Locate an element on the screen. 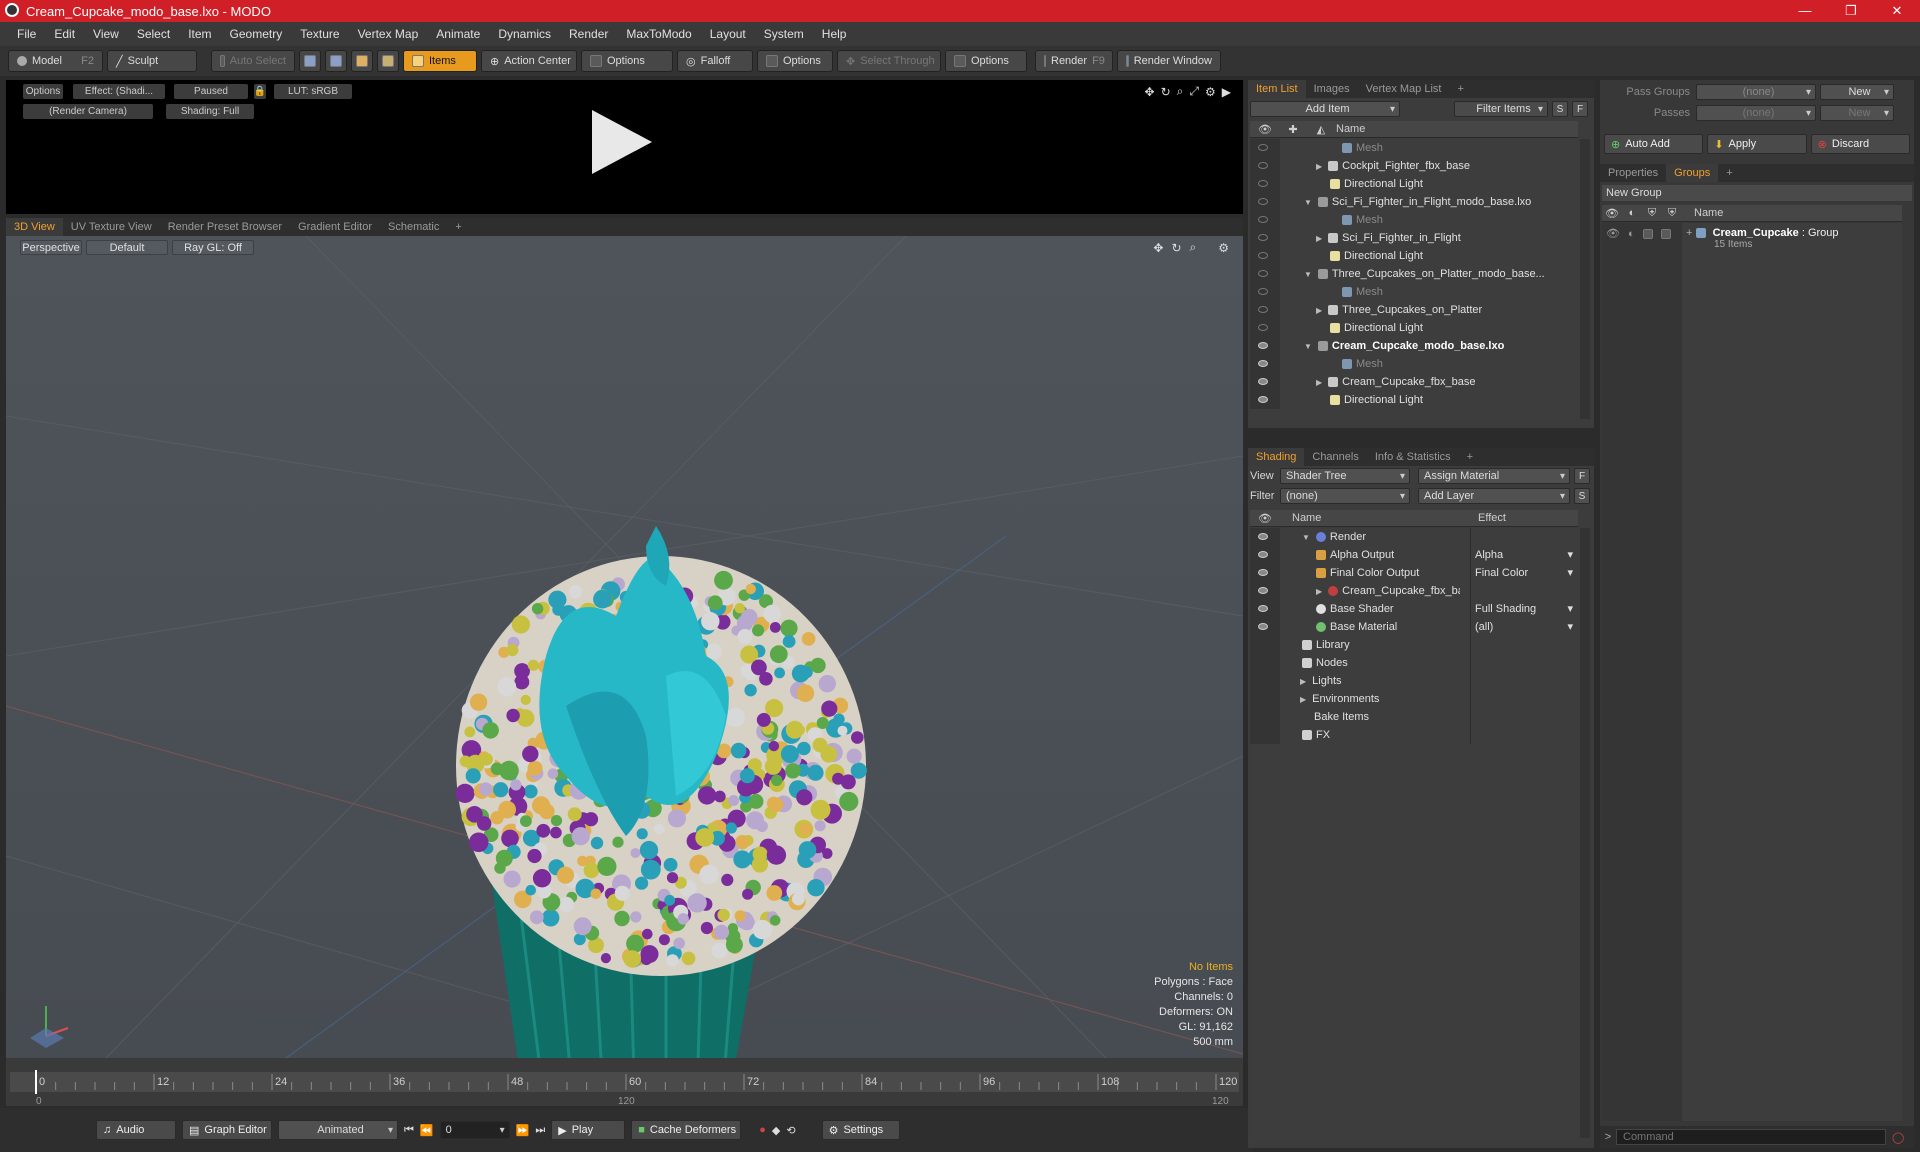  lock-column-icon: ✚ is located at coordinates (1293, 129).